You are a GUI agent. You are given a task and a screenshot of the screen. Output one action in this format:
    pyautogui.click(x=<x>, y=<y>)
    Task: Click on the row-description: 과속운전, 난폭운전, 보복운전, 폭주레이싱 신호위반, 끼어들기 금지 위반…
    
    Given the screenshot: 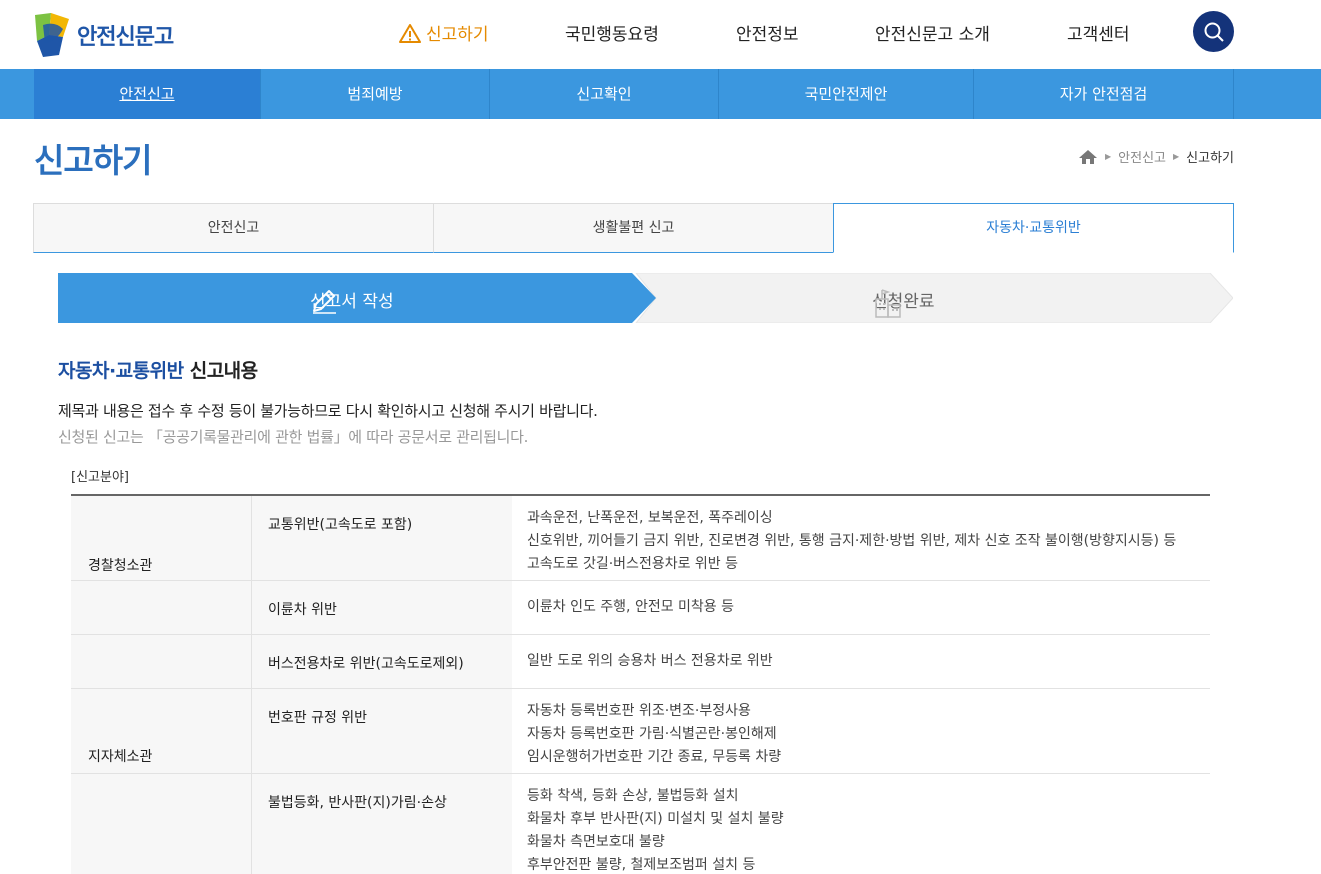 What is the action you would take?
    pyautogui.click(x=861, y=538)
    